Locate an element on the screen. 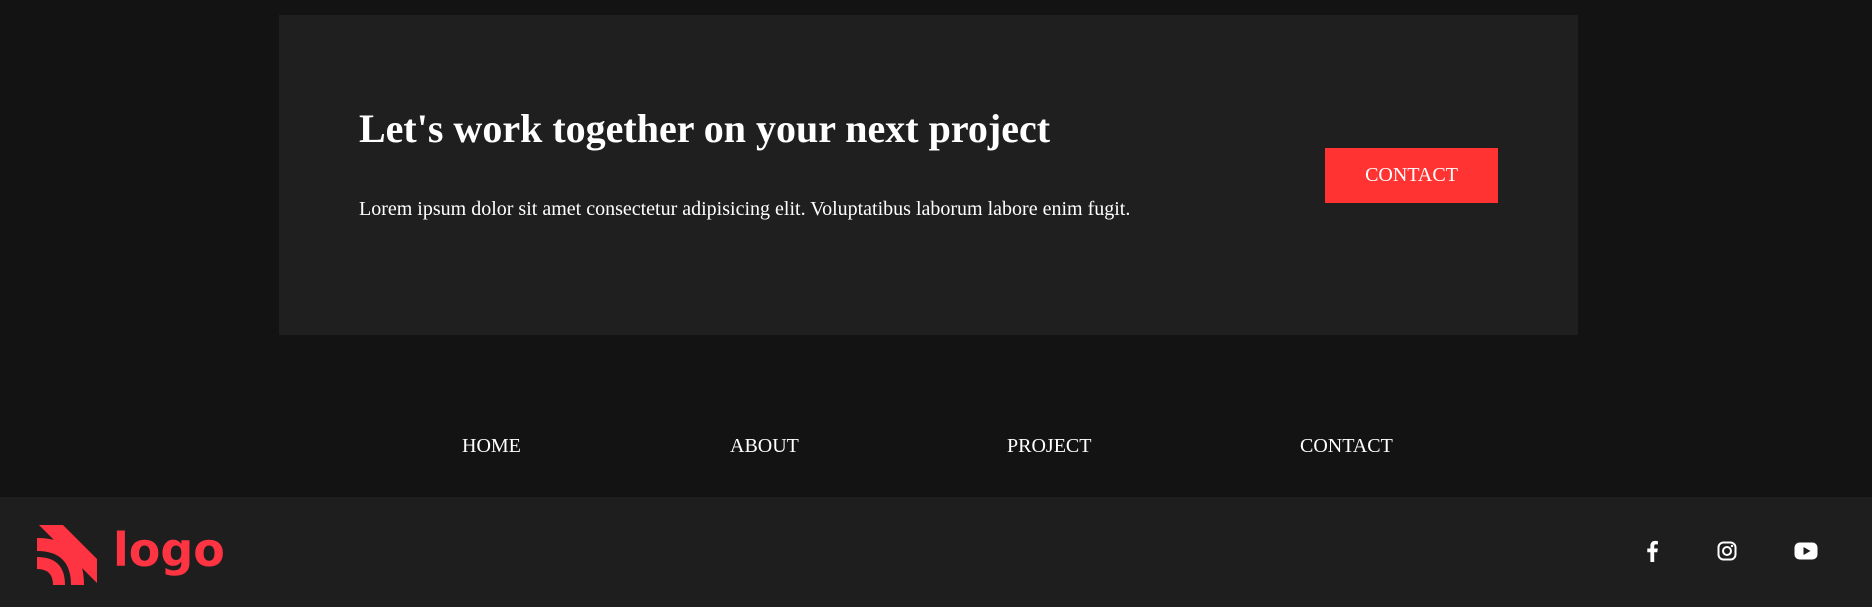 The image size is (1872, 607). youtube-icon is located at coordinates (1806, 551).